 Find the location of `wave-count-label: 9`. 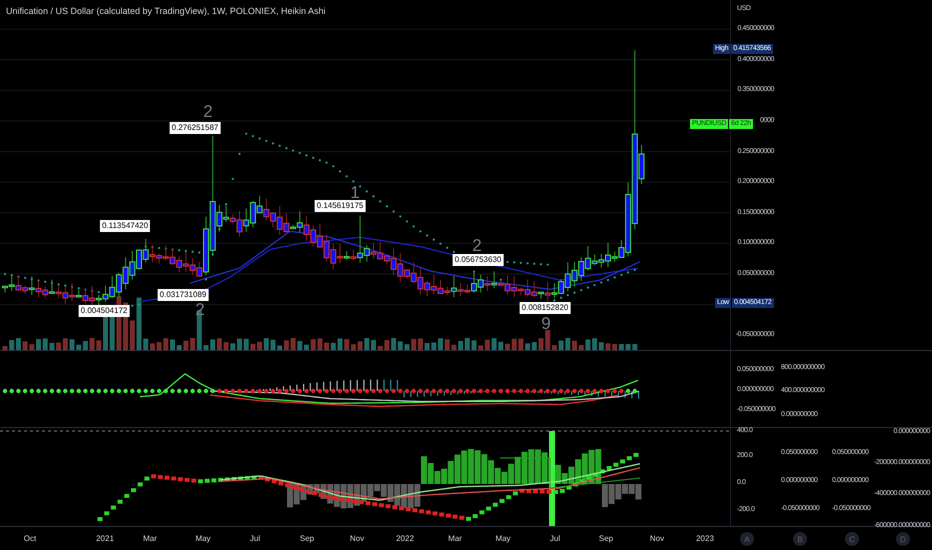

wave-count-label: 9 is located at coordinates (546, 324).